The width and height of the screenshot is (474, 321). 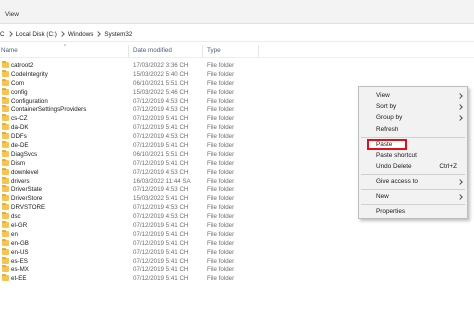 I want to click on file-name: DriverState, so click(x=26, y=190).